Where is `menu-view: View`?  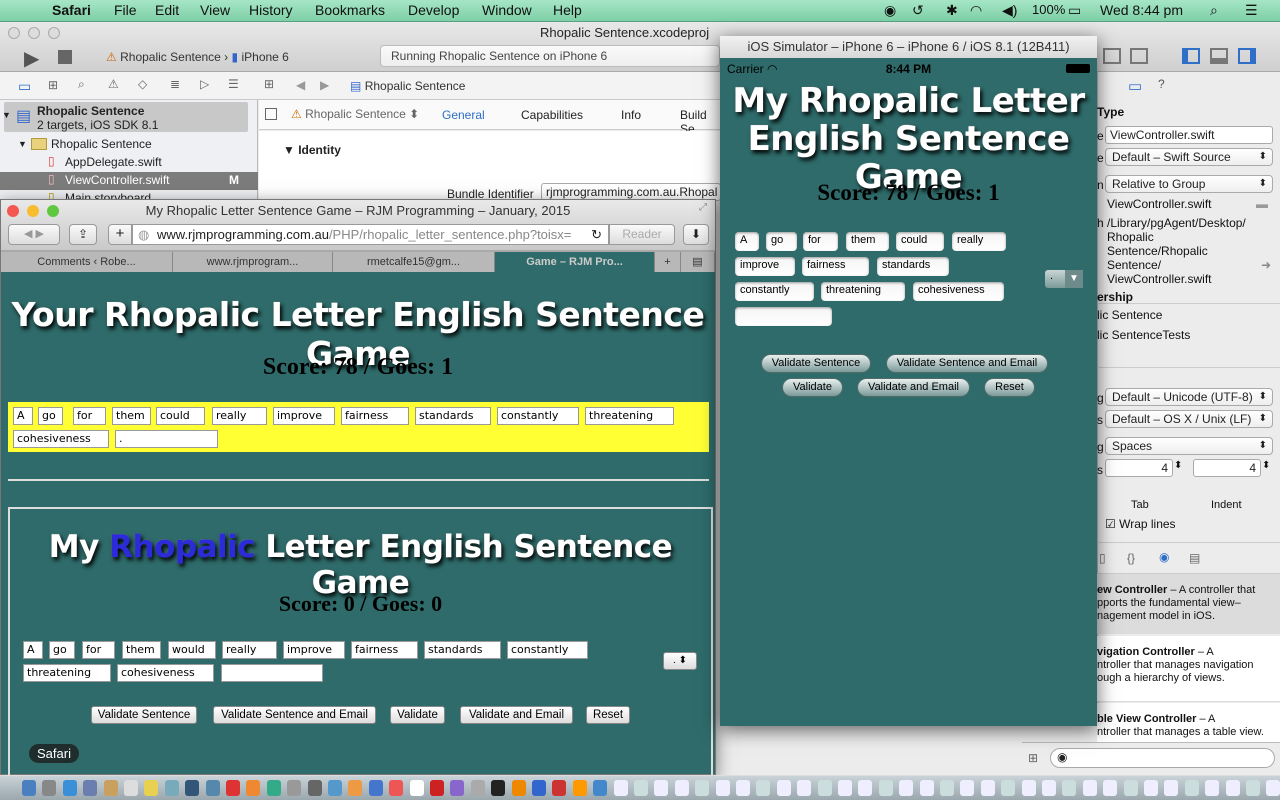
menu-view: View is located at coordinates (215, 10).